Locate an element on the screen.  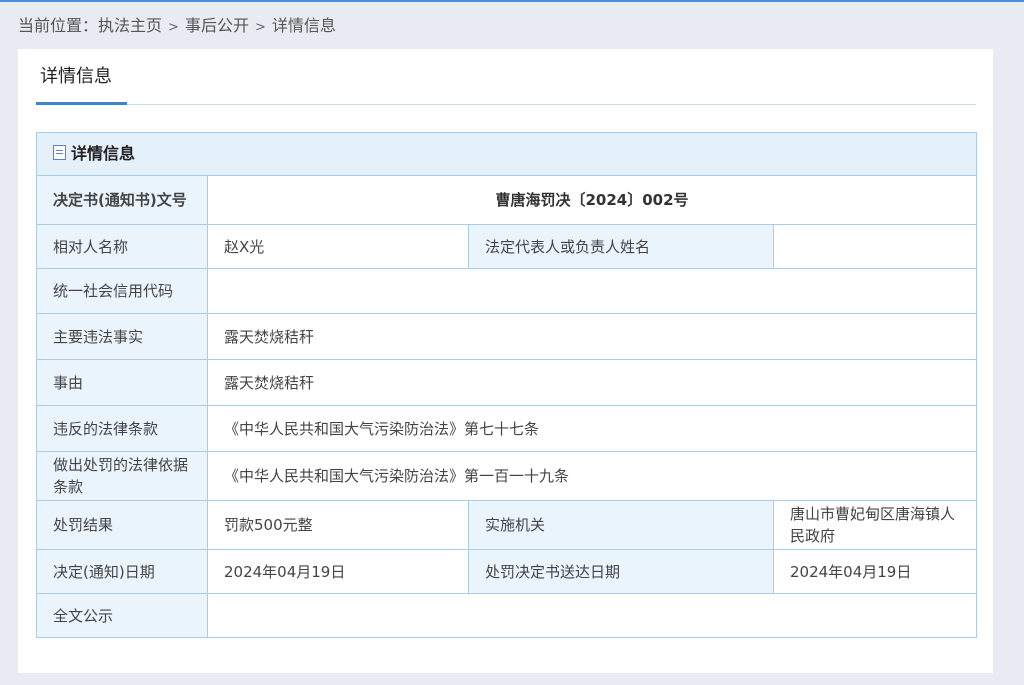
legal-rep-label: 法定代表人或负责人姓名 is located at coordinates (621, 246).